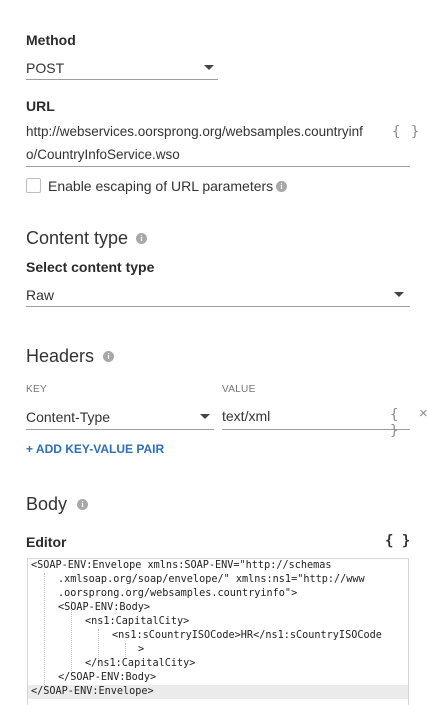 This screenshot has width=427, height=705. I want to click on header-key-select: Content-Type, so click(120, 416).